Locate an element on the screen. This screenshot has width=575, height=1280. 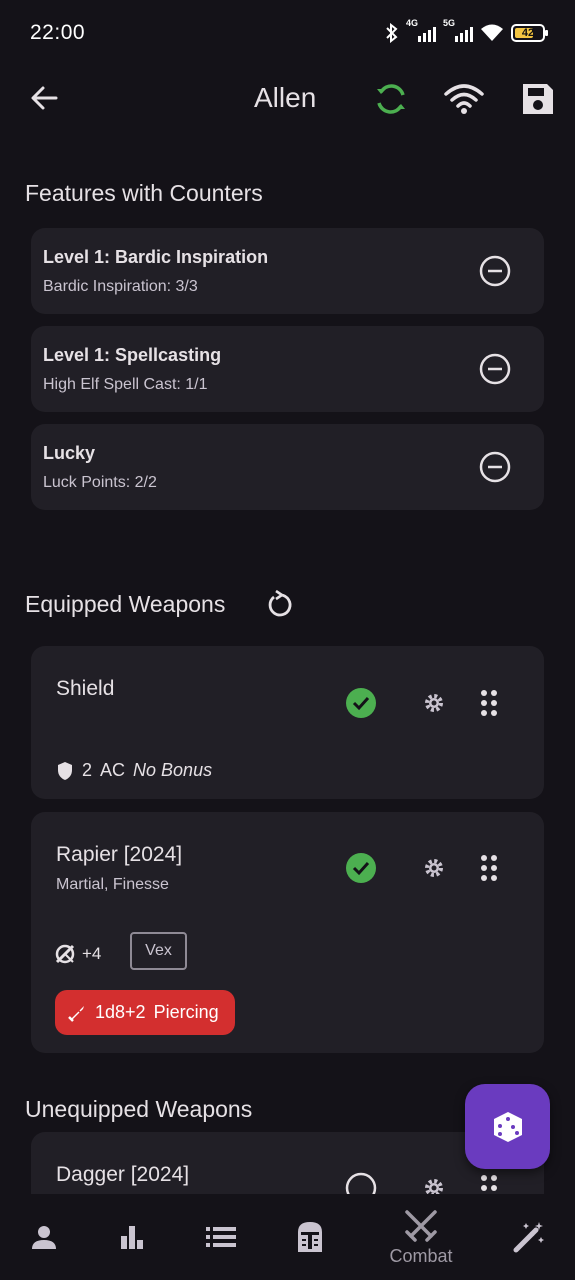
roll-dice-button is located at coordinates (507, 1126).